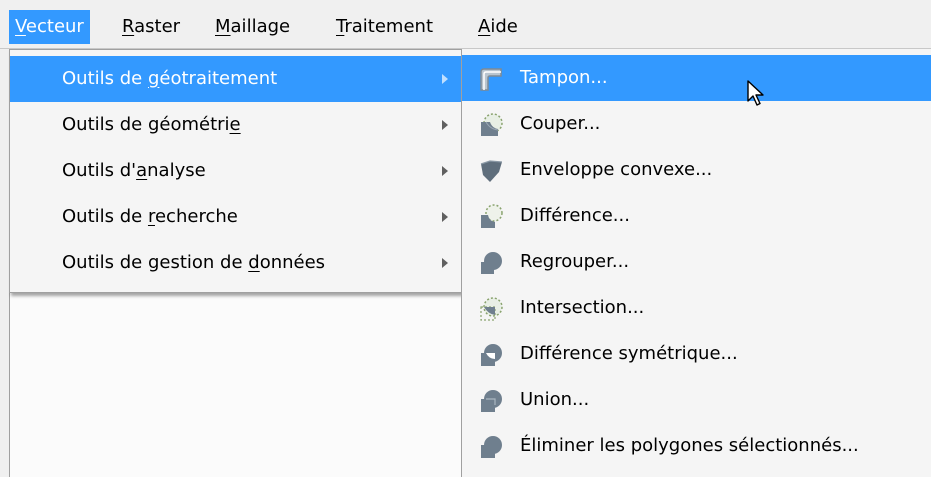 The width and height of the screenshot is (931, 477). Describe the element at coordinates (491, 171) in the screenshot. I see `convex-hull-icon` at that location.